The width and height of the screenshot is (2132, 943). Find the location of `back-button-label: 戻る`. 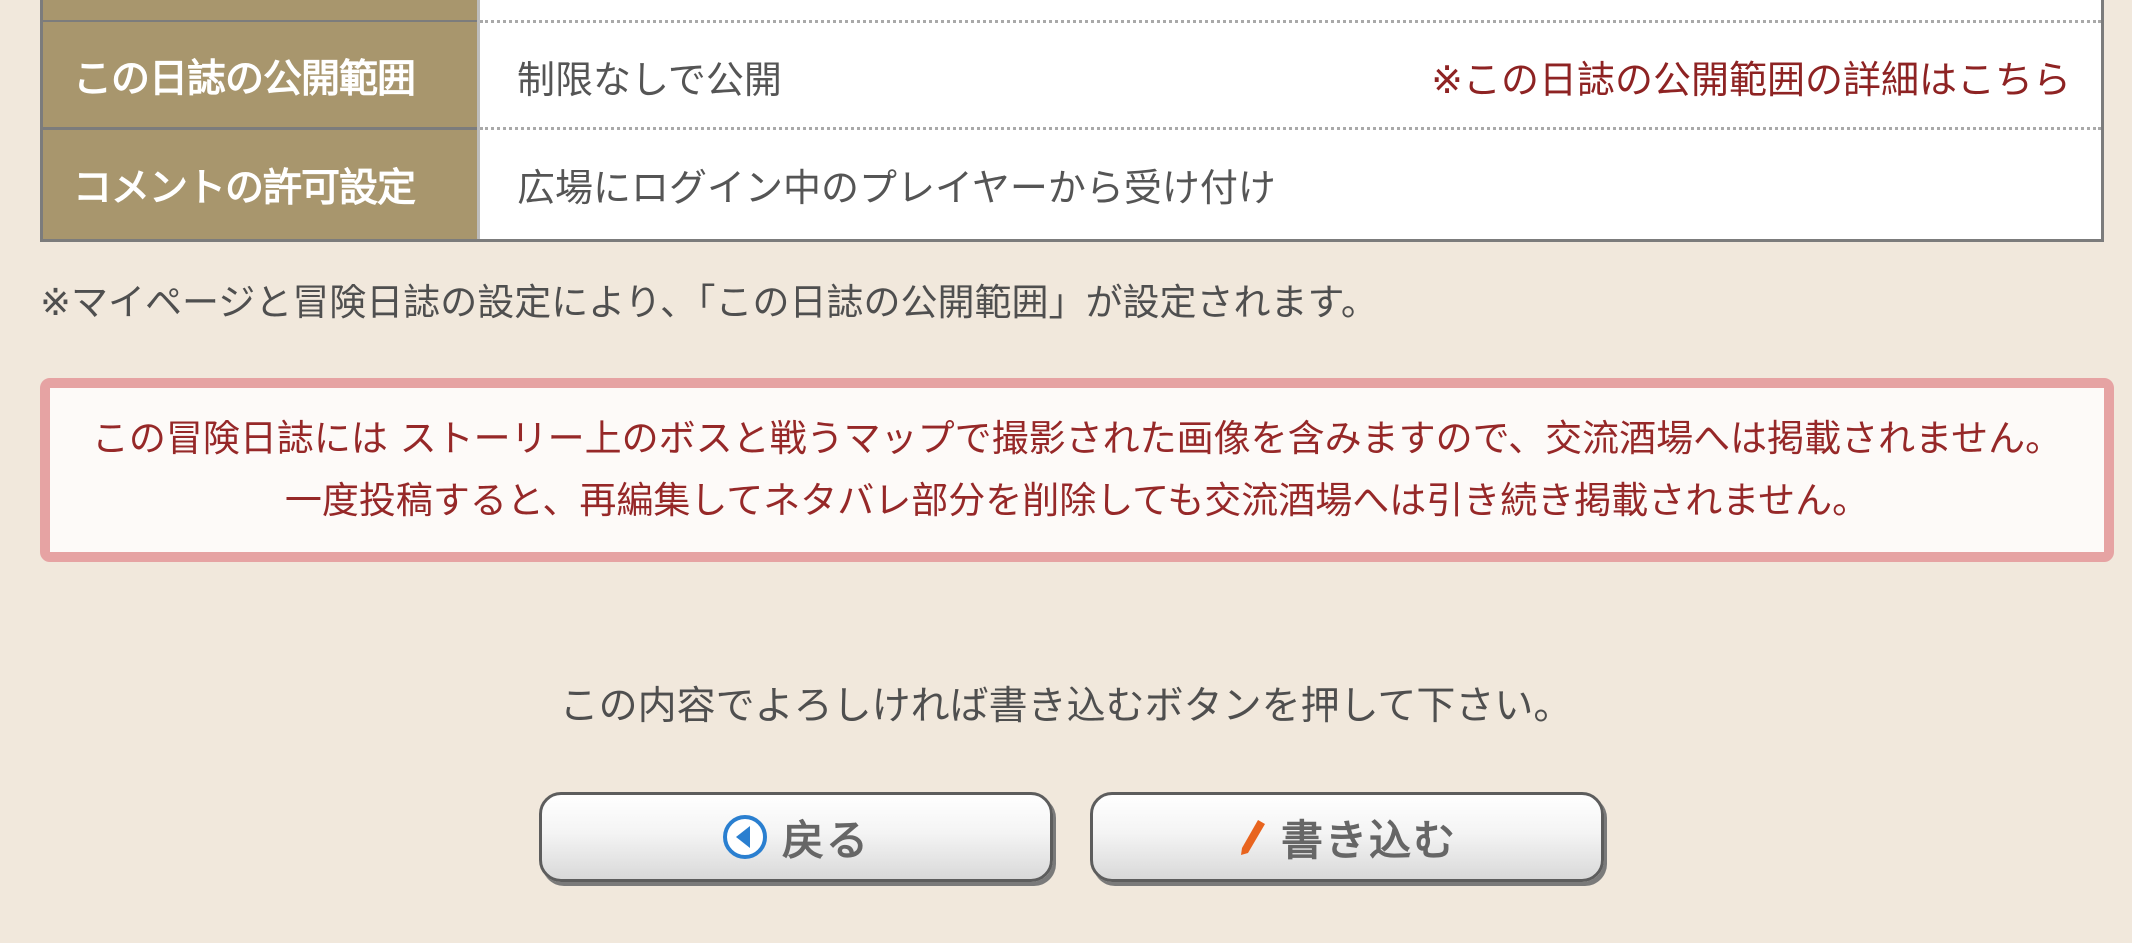

back-button-label: 戻る is located at coordinates (825, 840).